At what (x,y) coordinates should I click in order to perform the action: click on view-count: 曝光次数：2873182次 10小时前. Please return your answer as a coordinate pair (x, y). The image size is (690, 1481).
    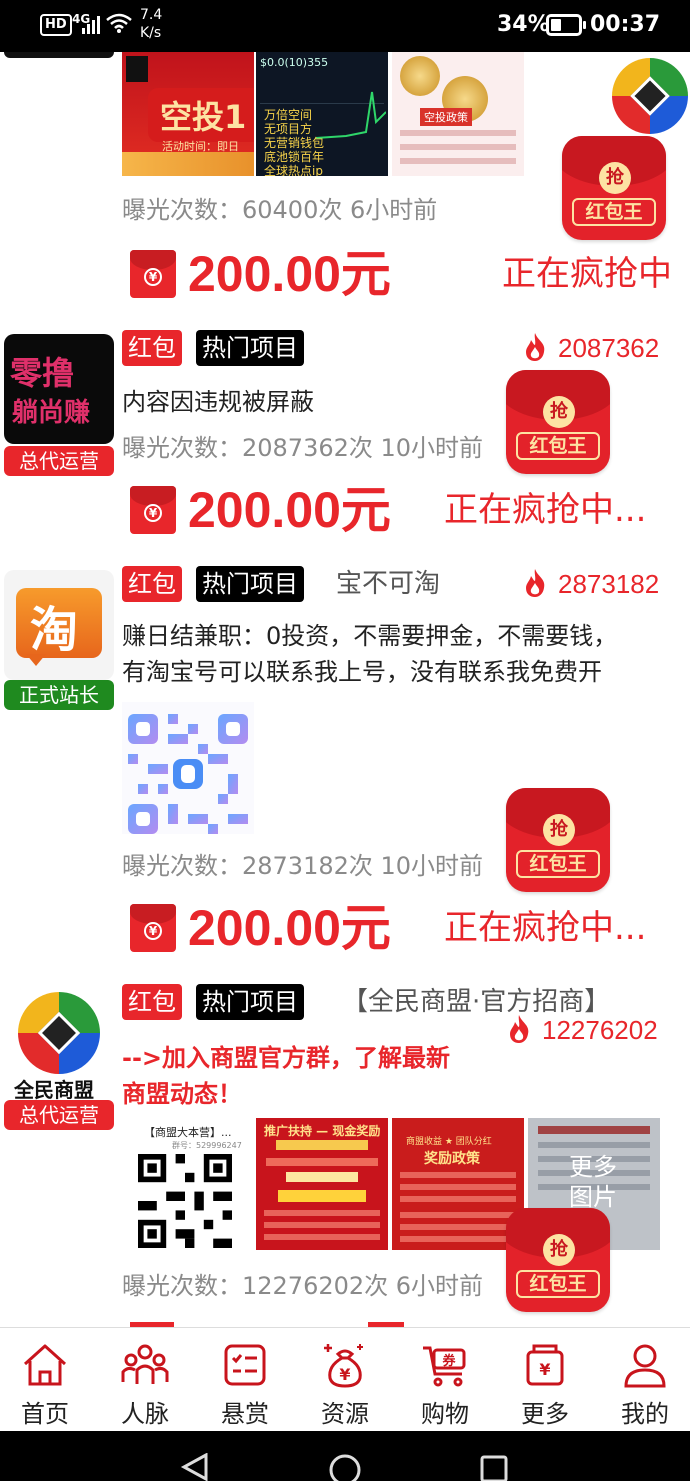
    Looking at the image, I should click on (303, 866).